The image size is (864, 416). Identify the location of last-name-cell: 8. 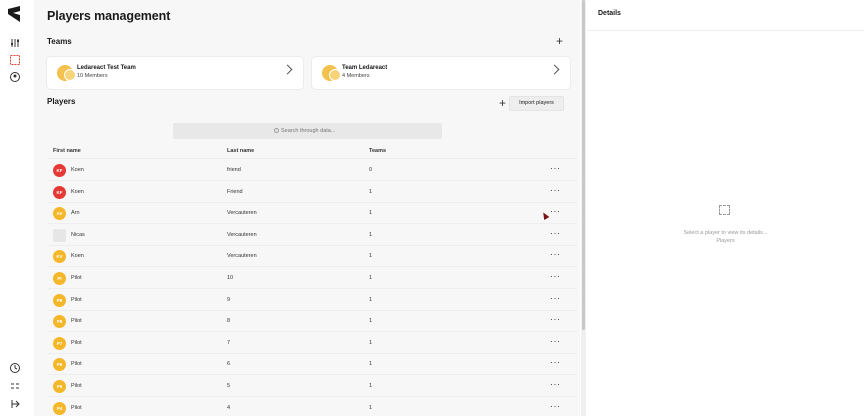
(229, 321).